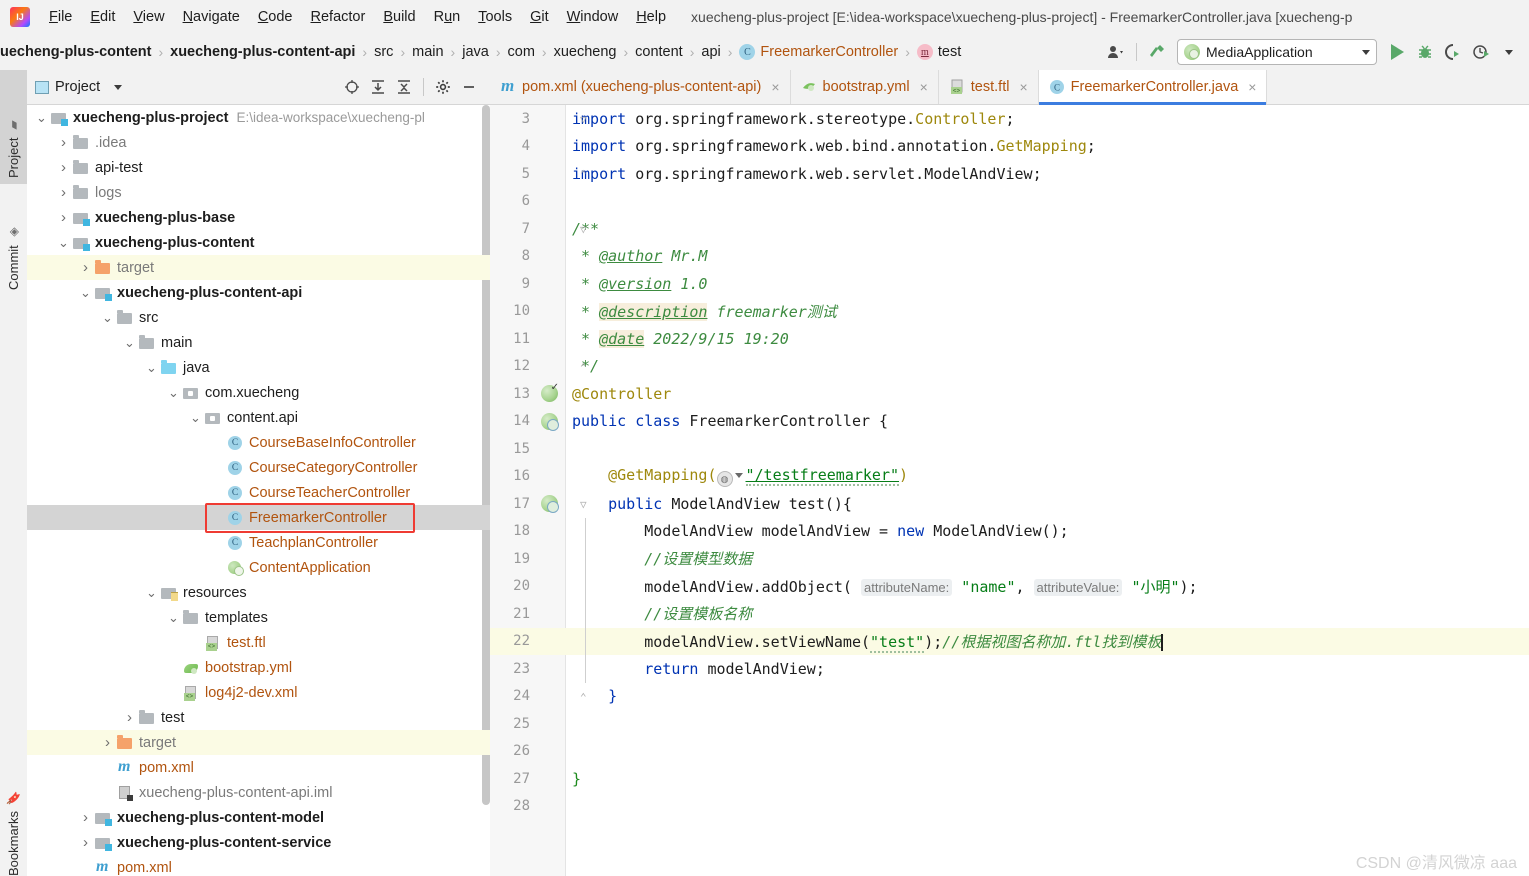 This screenshot has width=1529, height=876. I want to click on menu-refactor: Refactor, so click(338, 17).